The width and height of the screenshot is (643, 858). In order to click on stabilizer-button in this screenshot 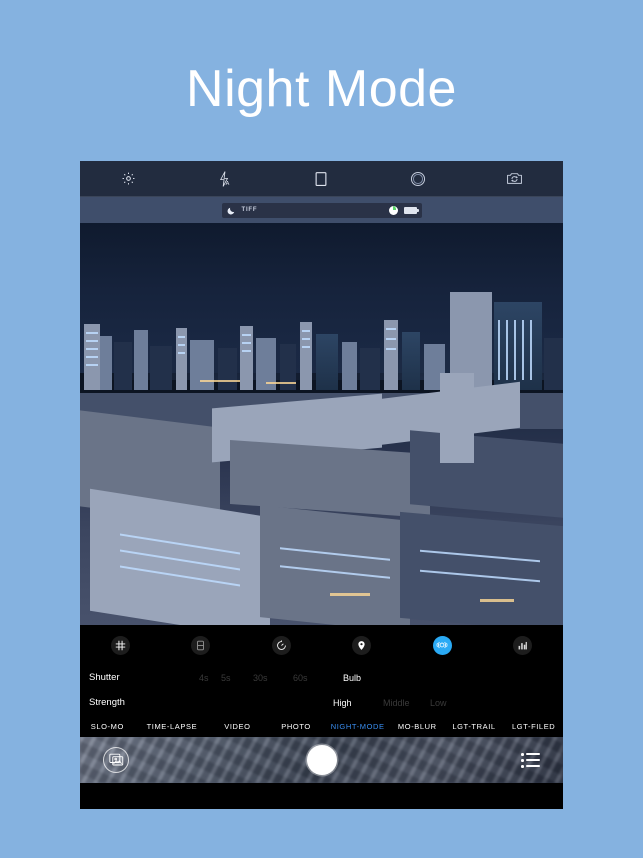, I will do `click(442, 645)`.